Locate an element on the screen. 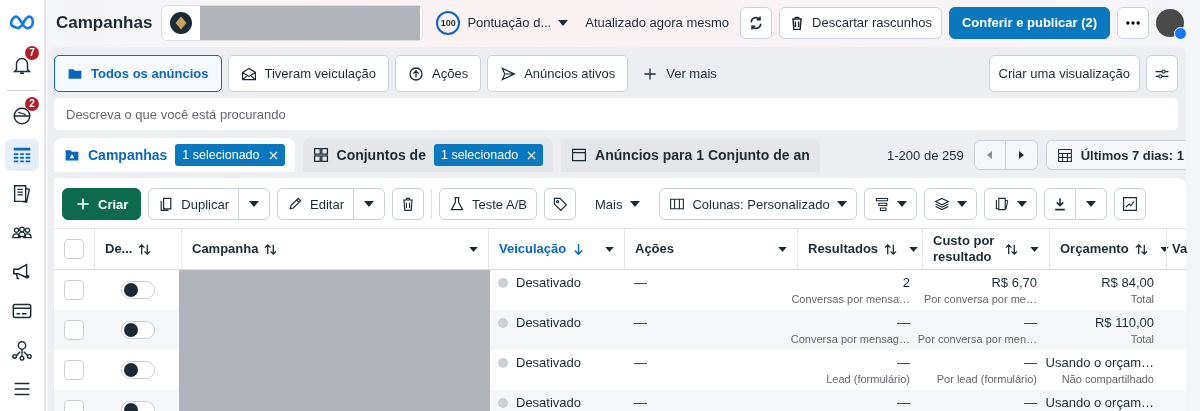 This screenshot has width=1200, height=411. window-icon is located at coordinates (579, 155).